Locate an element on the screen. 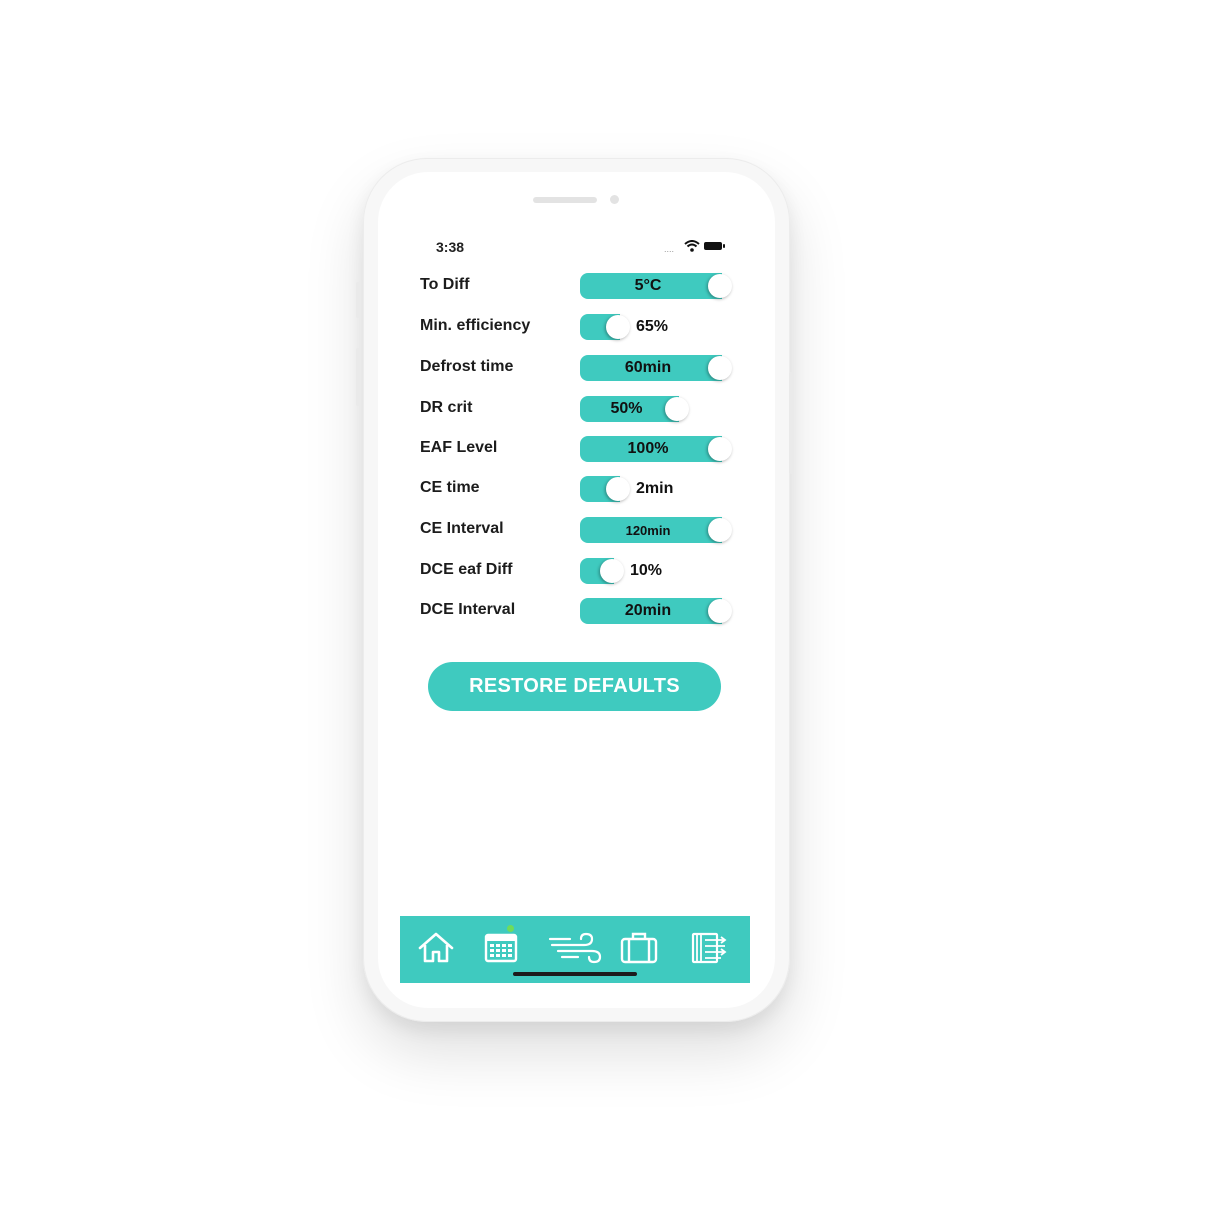 Image resolution: width=1214 pixels, height=1216 pixels. tab-away is located at coordinates (639, 948).